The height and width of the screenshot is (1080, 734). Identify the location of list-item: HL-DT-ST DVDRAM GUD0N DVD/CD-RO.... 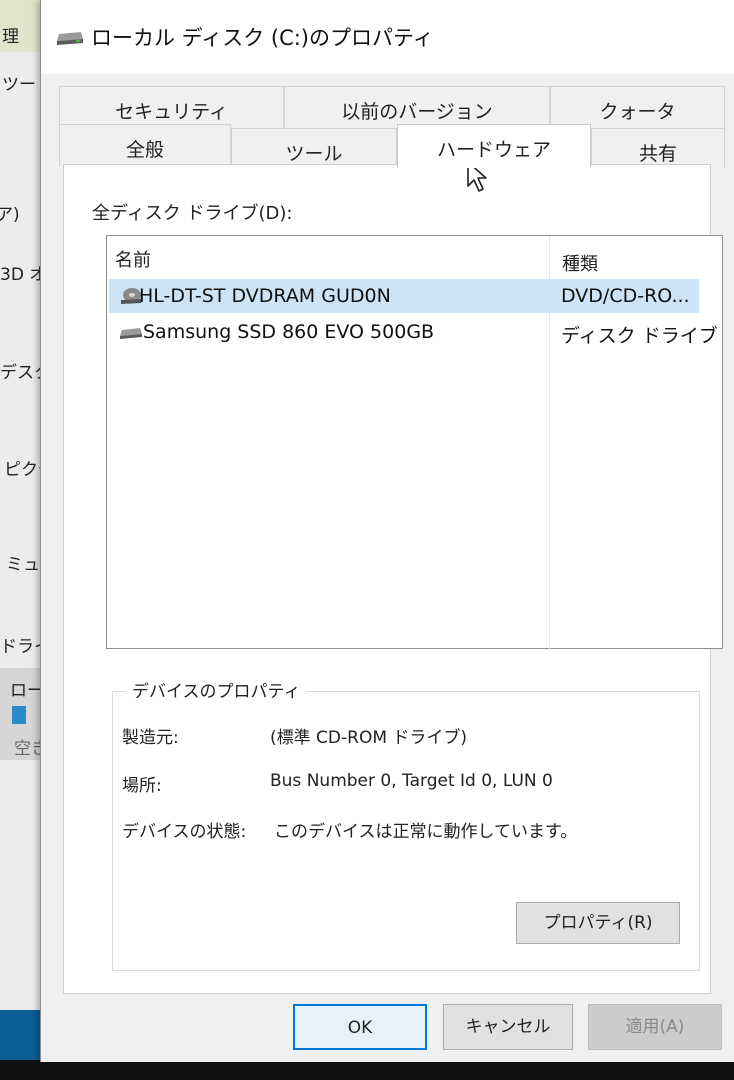
(404, 296).